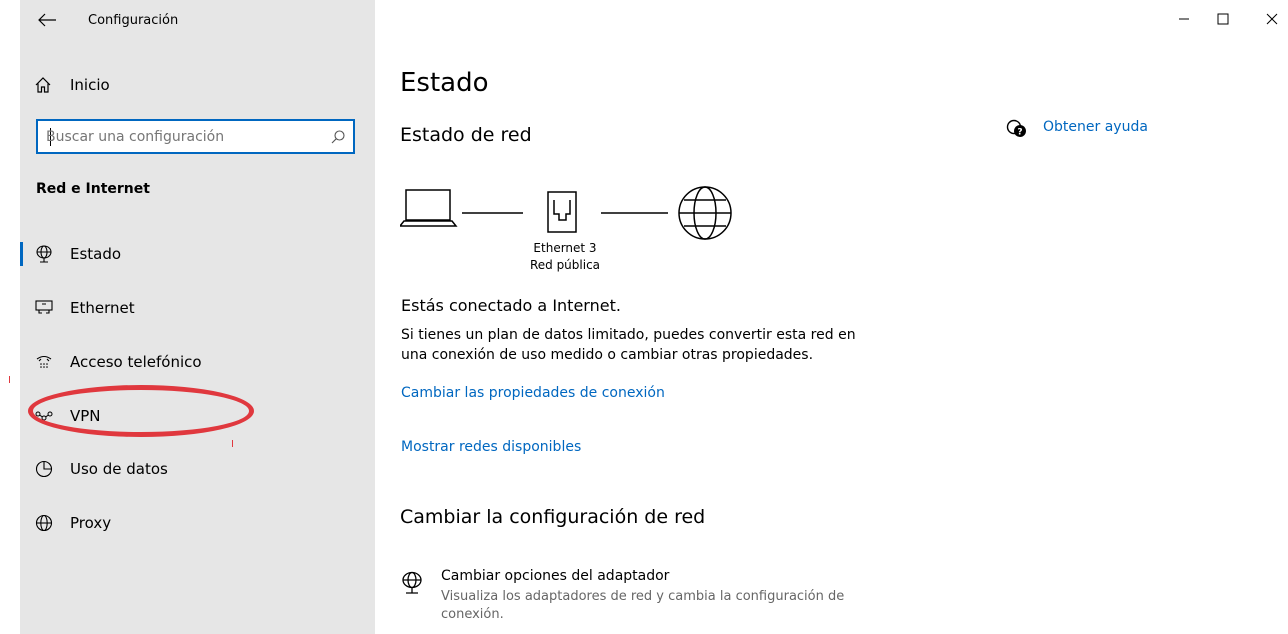  What do you see at coordinates (562, 212) in the screenshot?
I see `ethernet-port-icon` at bounding box center [562, 212].